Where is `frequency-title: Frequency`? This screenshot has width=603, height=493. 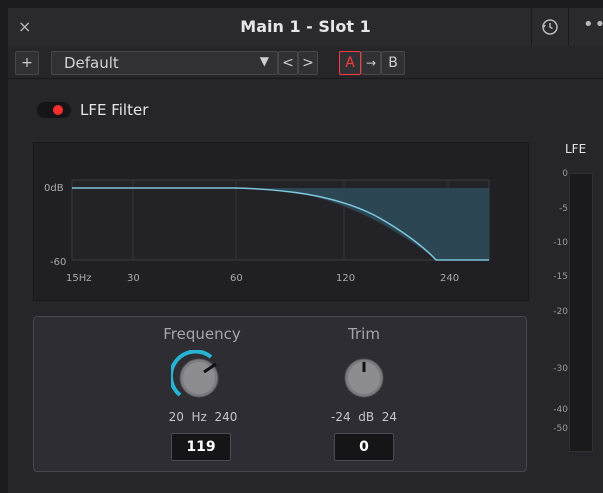 frequency-title: Frequency is located at coordinates (202, 334).